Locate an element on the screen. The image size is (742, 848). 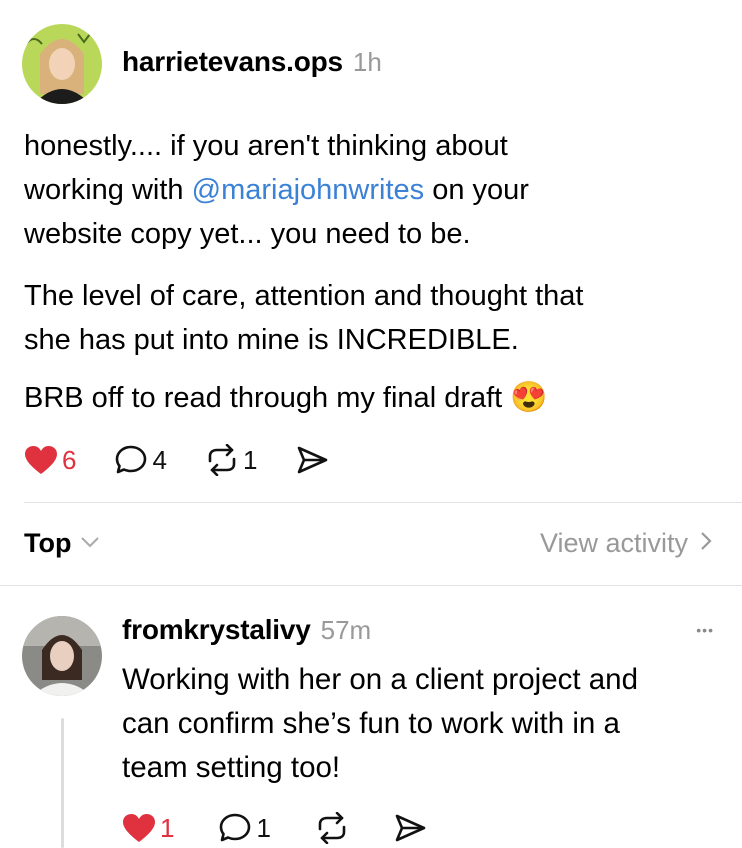
reply-header: fromkrystalivy 57m is located at coordinates (246, 630).